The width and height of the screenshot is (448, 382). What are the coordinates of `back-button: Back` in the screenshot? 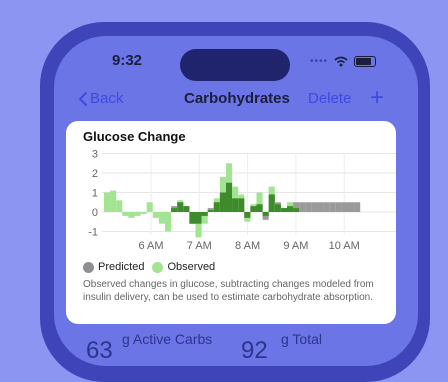 It's located at (100, 98).